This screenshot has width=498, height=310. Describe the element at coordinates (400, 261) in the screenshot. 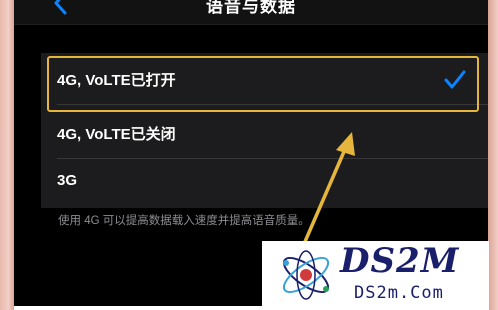

I see `watermark-brand: DS2M` at that location.